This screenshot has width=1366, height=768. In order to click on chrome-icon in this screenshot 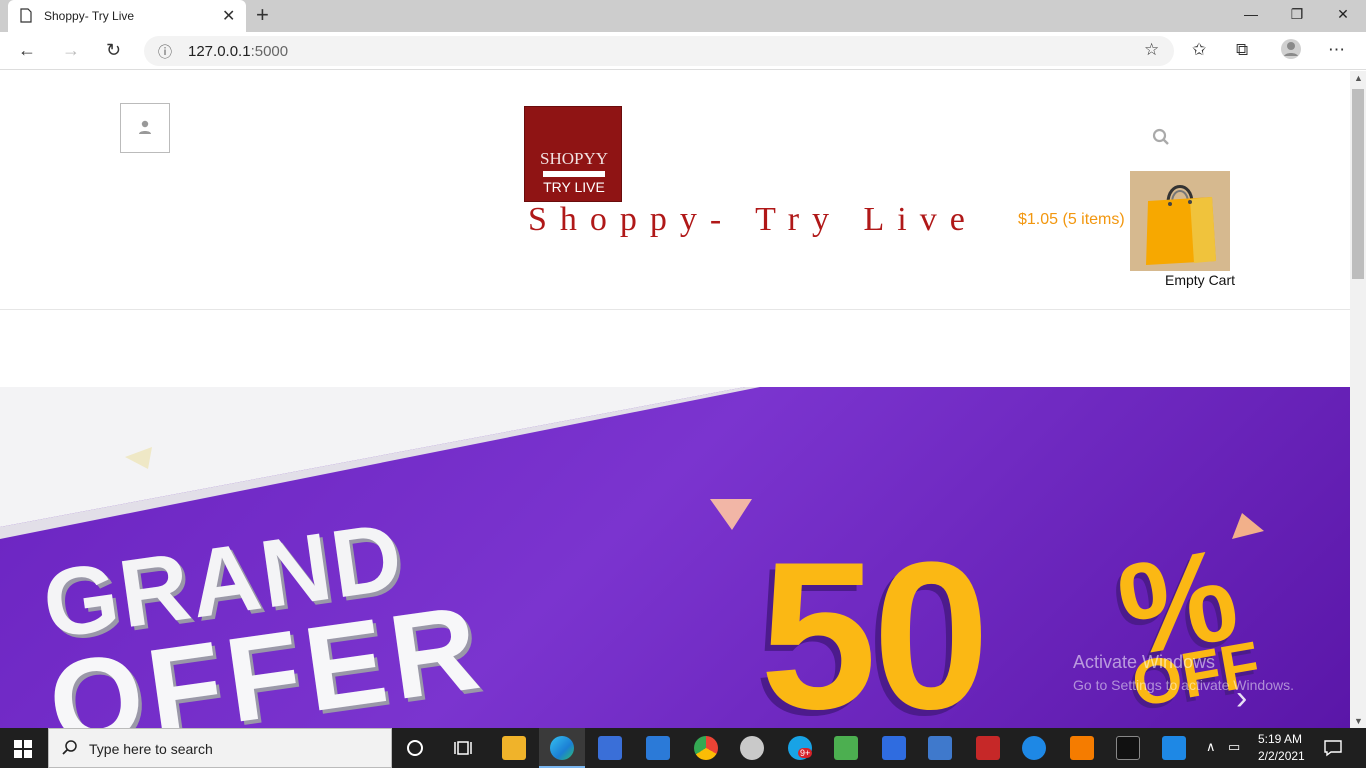, I will do `click(706, 748)`.